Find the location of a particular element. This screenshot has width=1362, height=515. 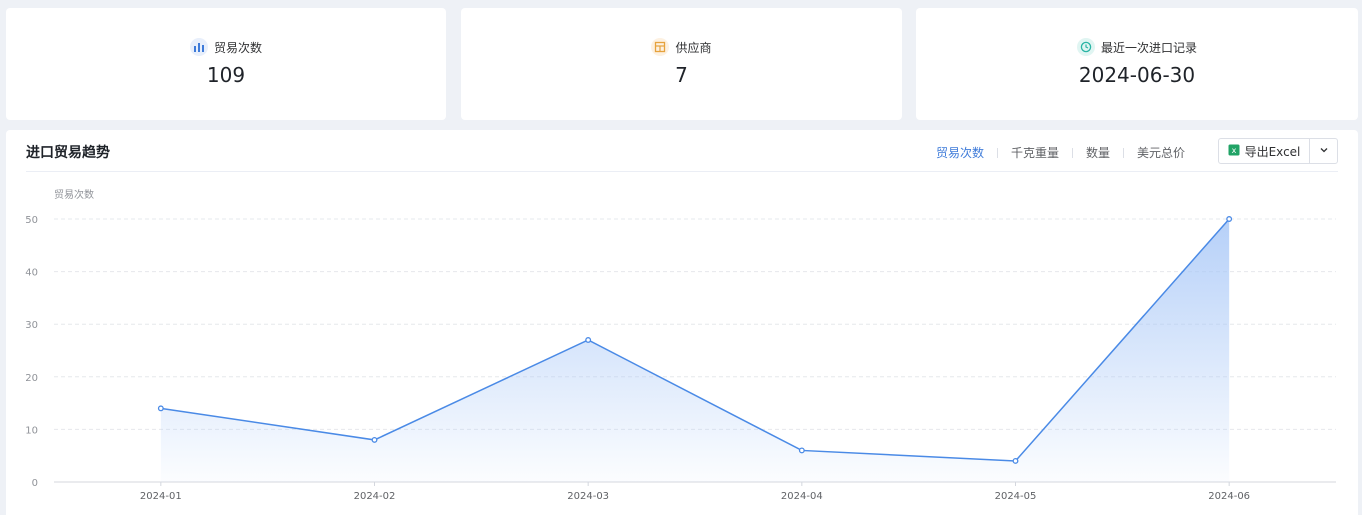

x-tick-label: 2024-04 is located at coordinates (802, 496).